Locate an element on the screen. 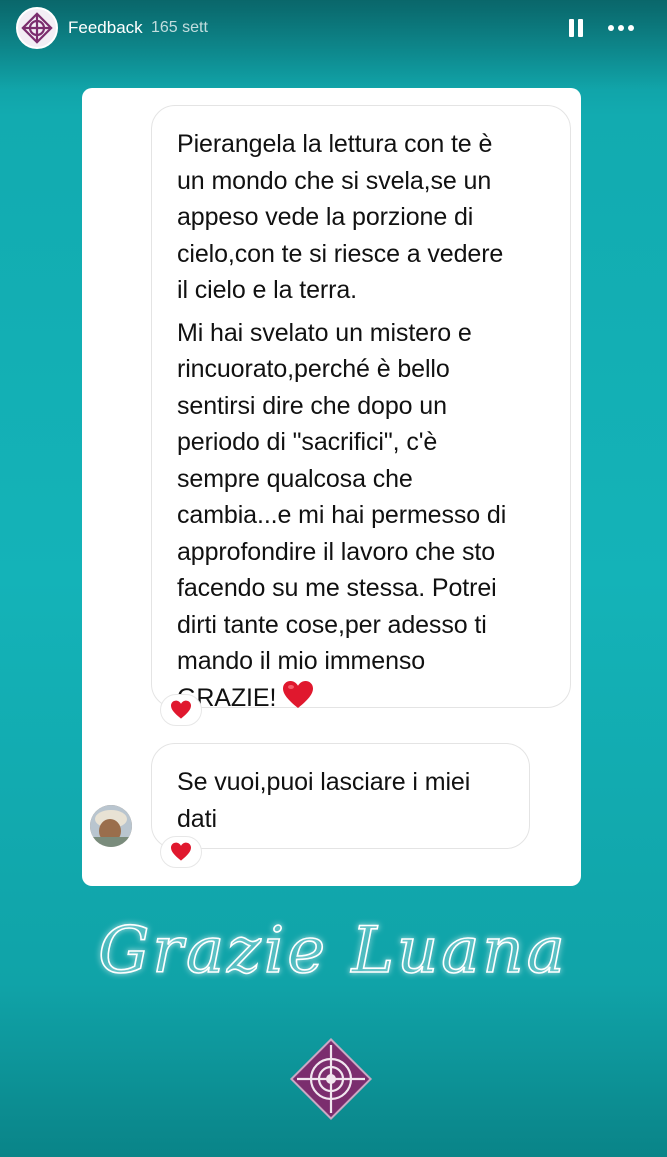 This screenshot has width=667, height=1157. story-username: Feedback is located at coordinates (105, 28).